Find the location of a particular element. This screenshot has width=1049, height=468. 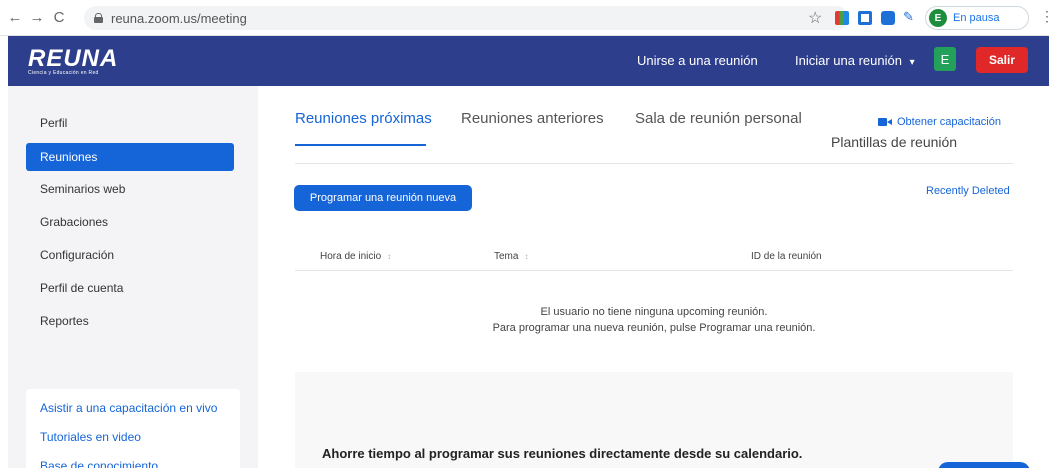

host-meeting-menu: Iniciar una reunión ▾ is located at coordinates (855, 60).